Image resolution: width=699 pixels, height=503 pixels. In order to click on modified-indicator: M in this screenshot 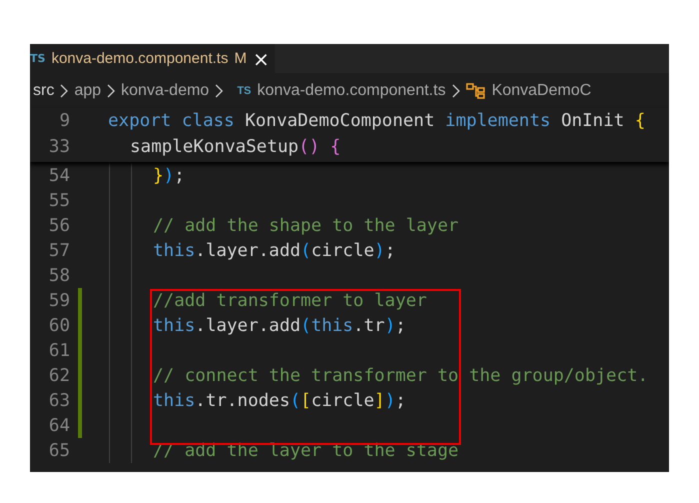, I will do `click(240, 58)`.